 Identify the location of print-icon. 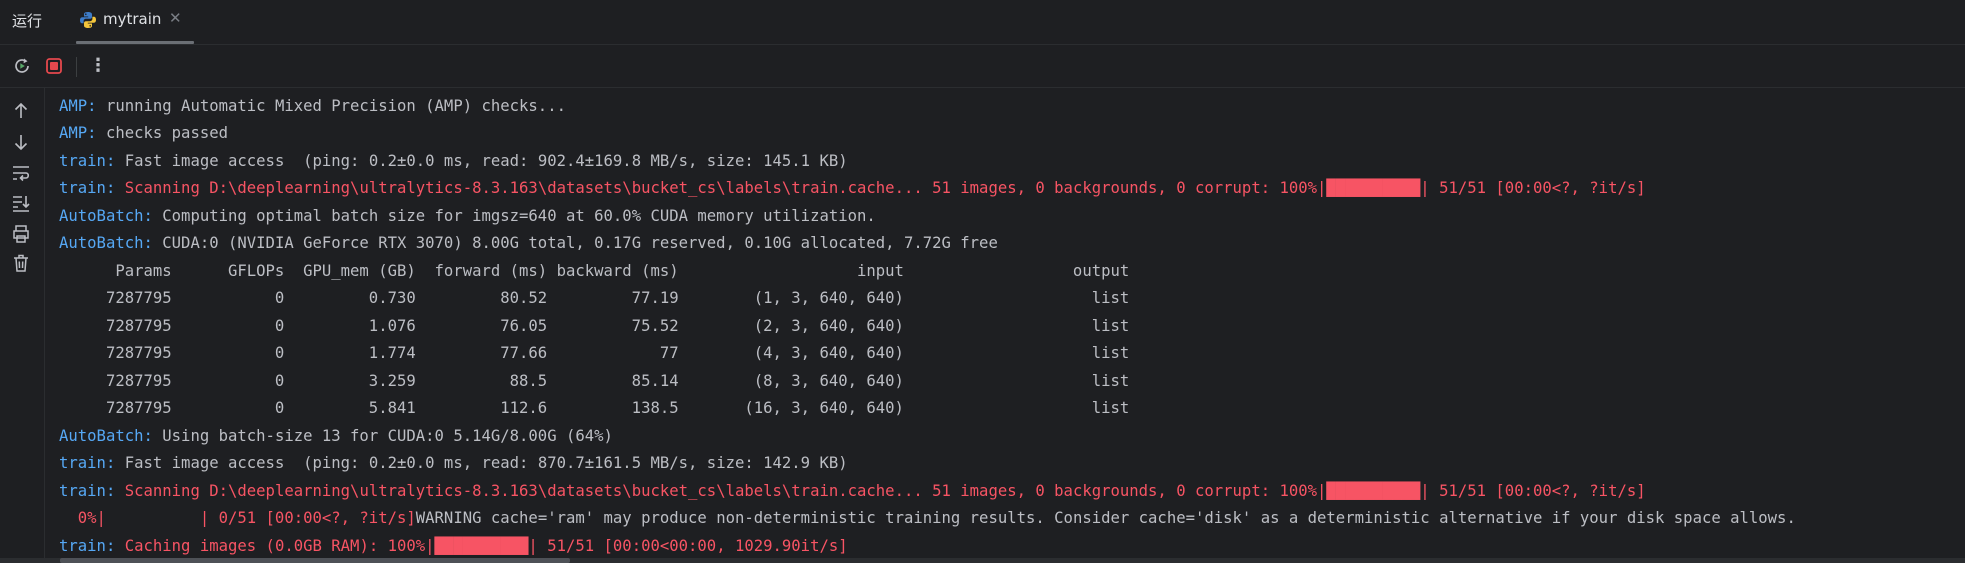
(21, 234).